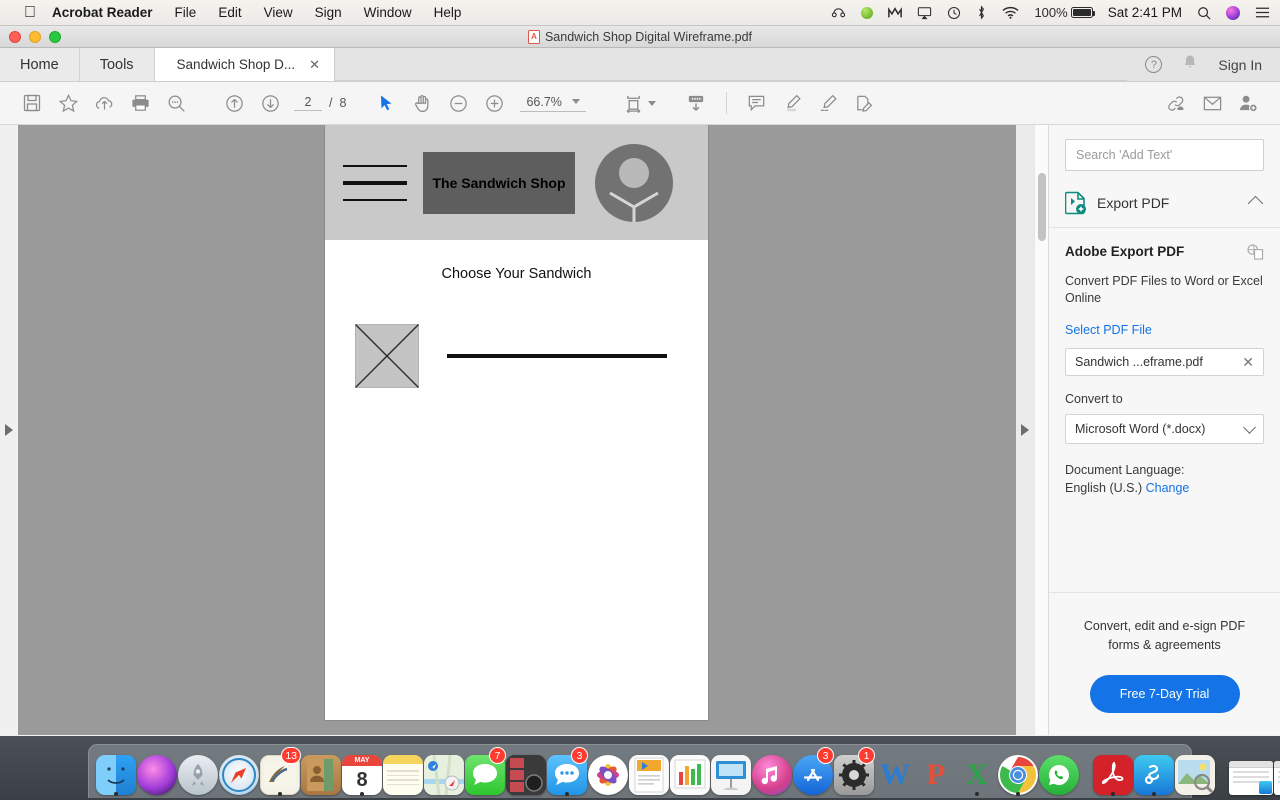 Image resolution: width=1280 pixels, height=800 pixels. Describe the element at coordinates (1240, 65) in the screenshot. I see `sign-in-button: Sign In` at that location.